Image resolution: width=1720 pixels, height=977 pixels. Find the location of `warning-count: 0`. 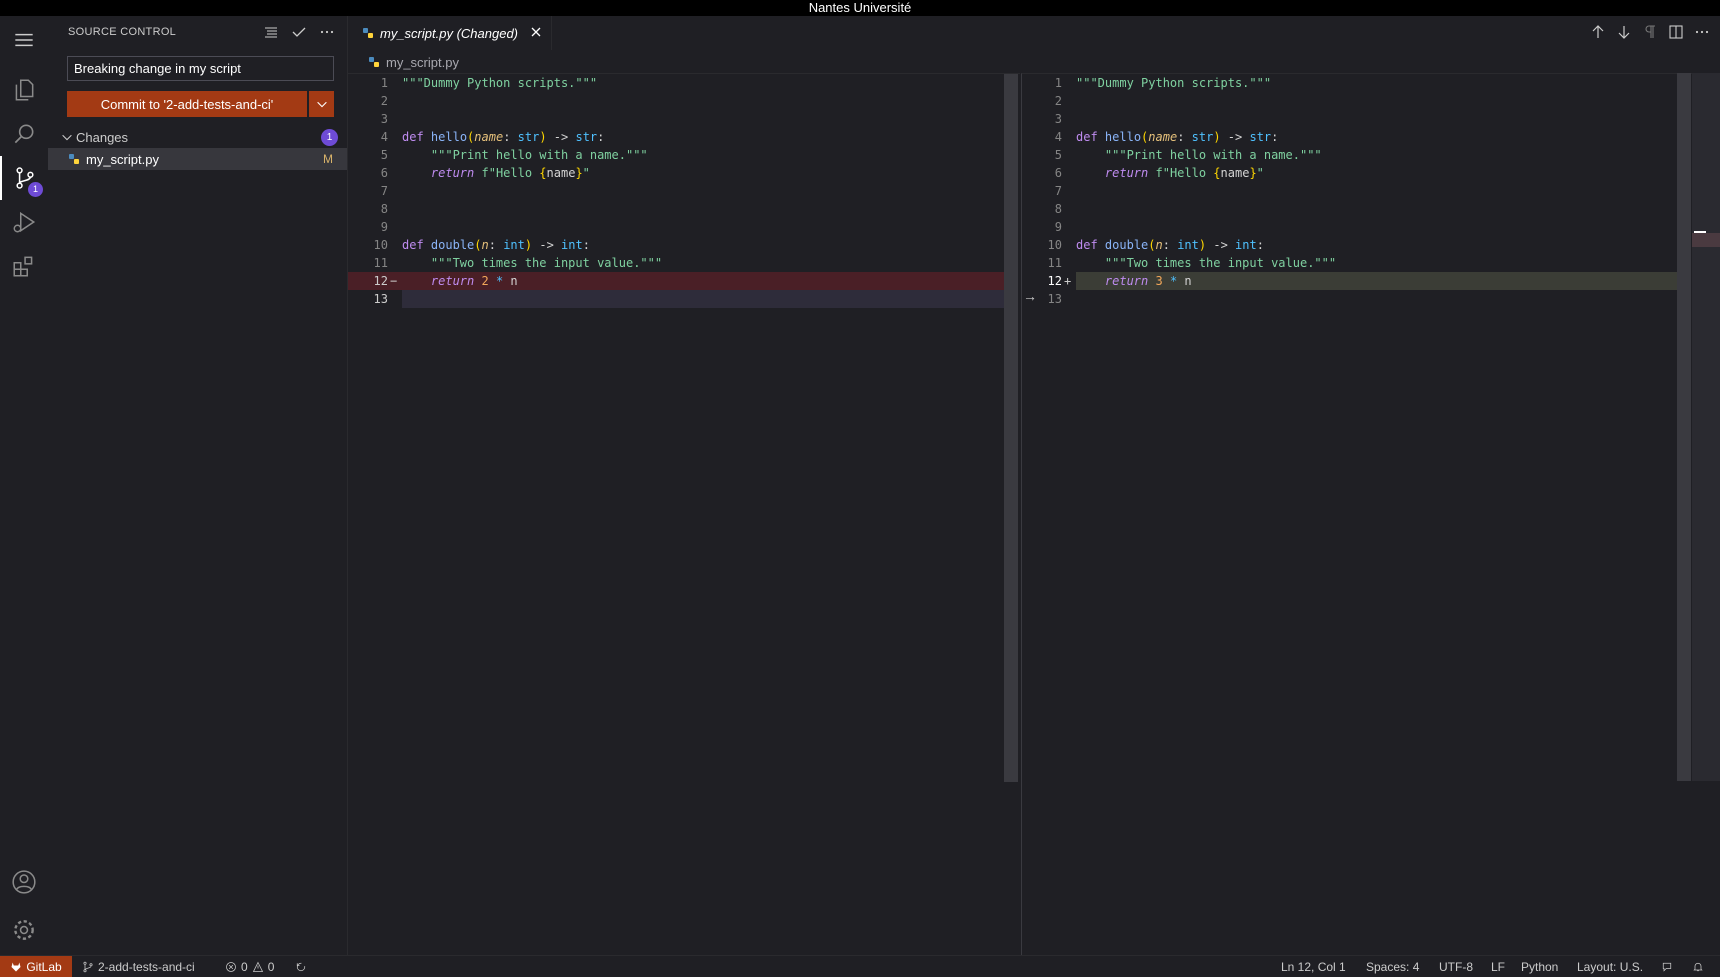

warning-count: 0 is located at coordinates (271, 966).